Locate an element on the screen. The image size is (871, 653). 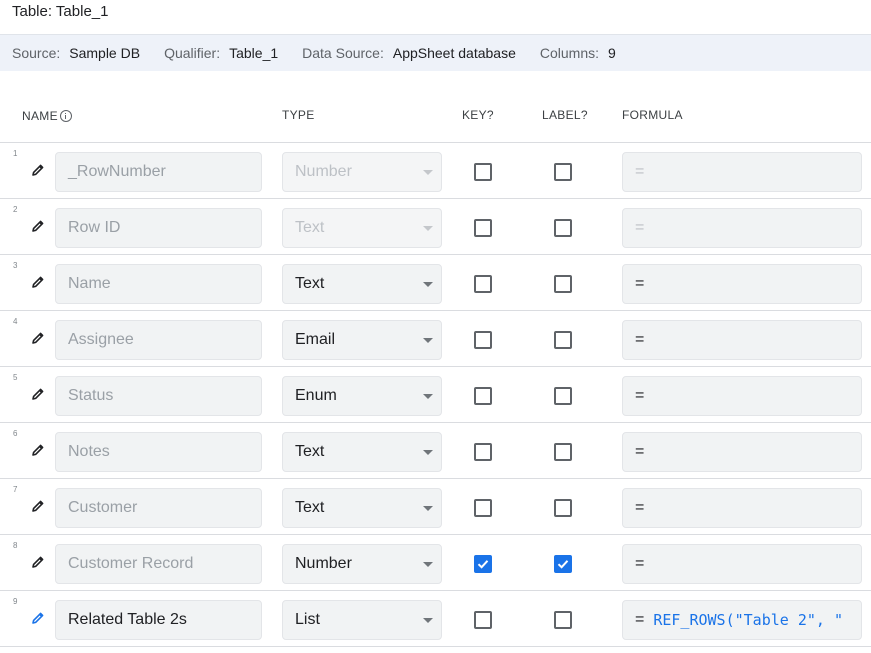
table-row: 4 Assignee Email = is located at coordinates (435, 339).